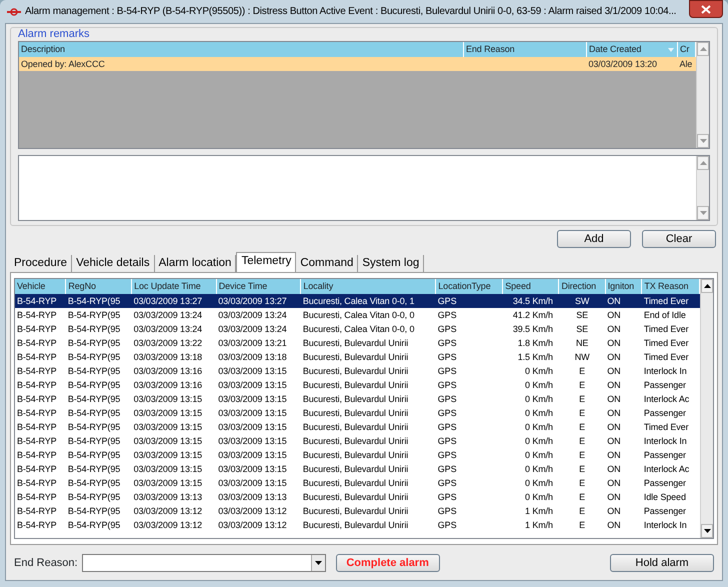  Describe the element at coordinates (535, 343) in the screenshot. I see `table-cell-text: 1.8 Km/h` at that location.